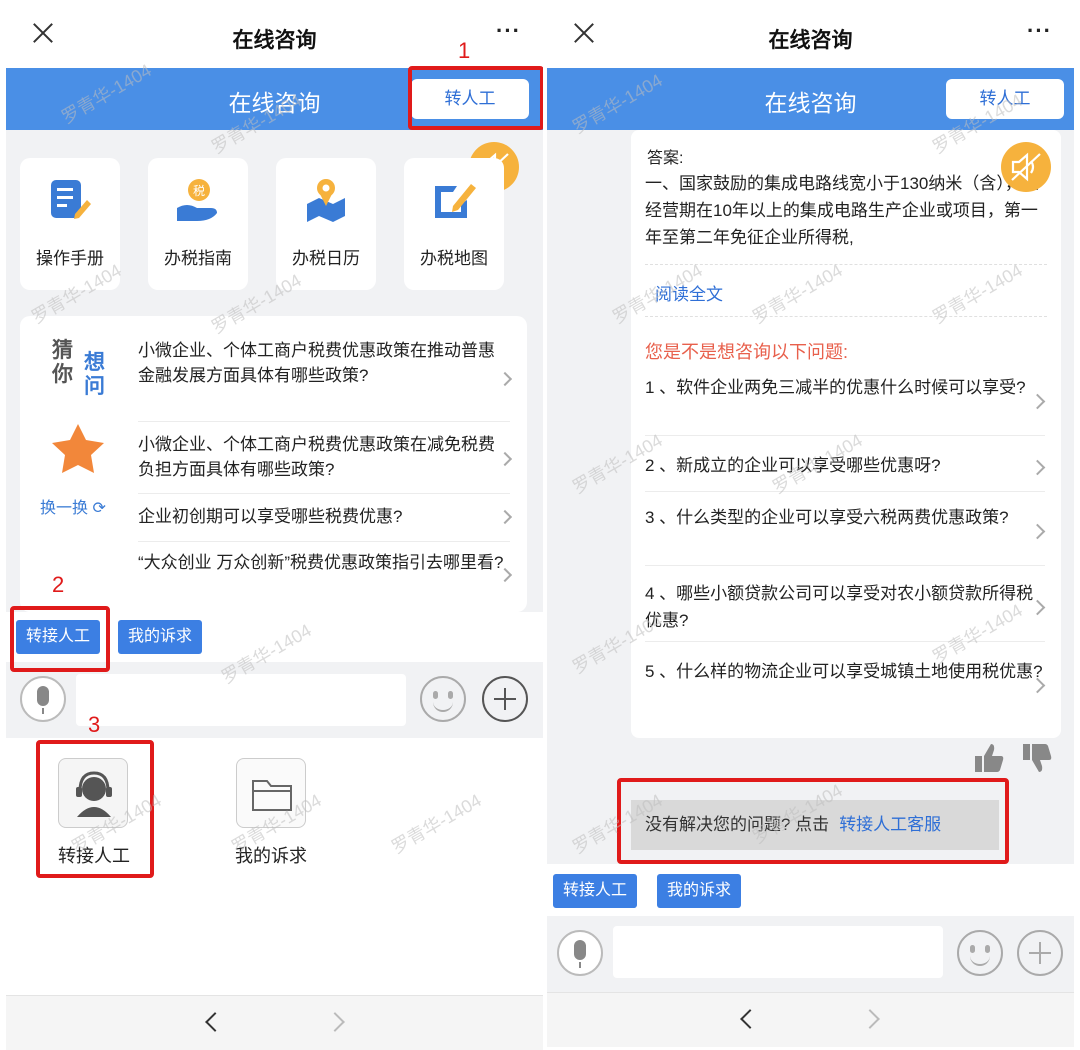 This screenshot has height=1050, width=1080. Describe the element at coordinates (270, 516) in the screenshot. I see `question-text: 企业初创期可以享受哪些税费优惠?` at that location.